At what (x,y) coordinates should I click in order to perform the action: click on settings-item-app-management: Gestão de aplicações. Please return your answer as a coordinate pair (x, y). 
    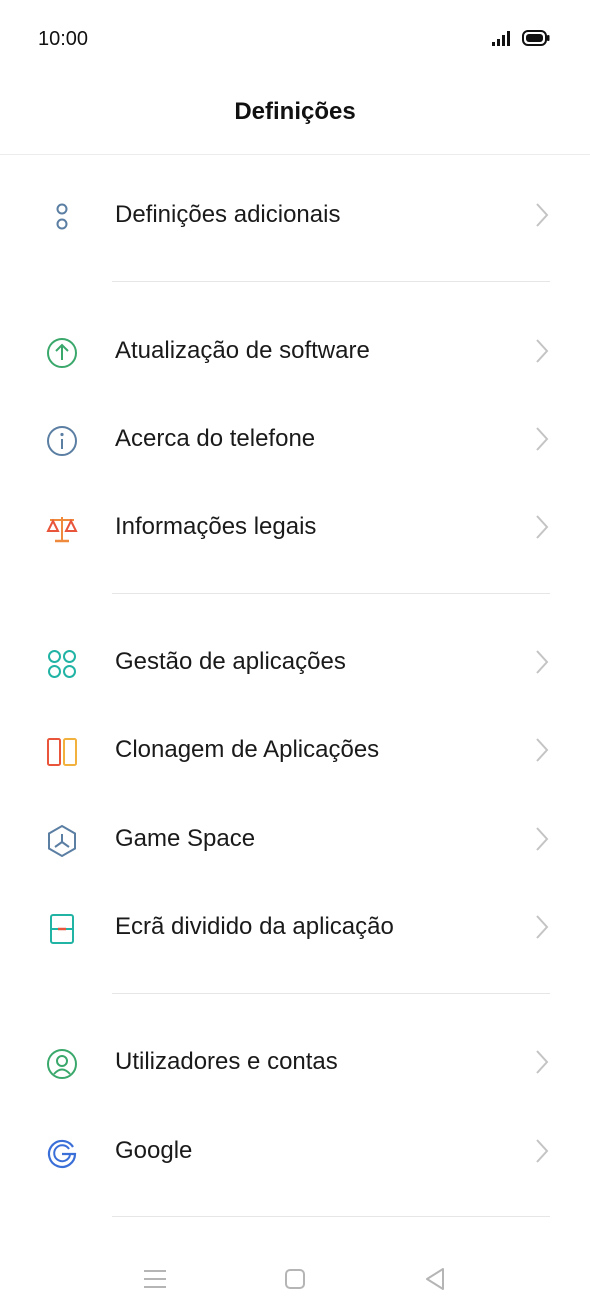
    Looking at the image, I should click on (295, 662).